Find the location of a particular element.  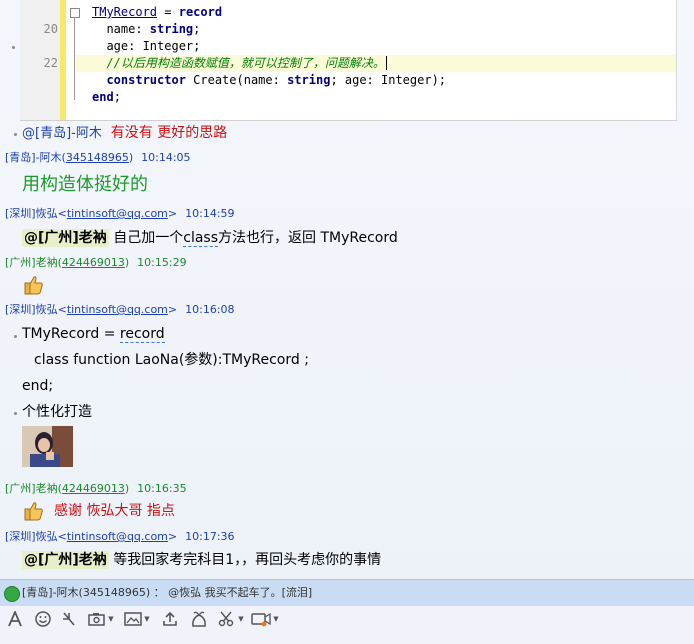

input-toolbar: ▼ ▼ ▼ ▼ is located at coordinates (347, 625).